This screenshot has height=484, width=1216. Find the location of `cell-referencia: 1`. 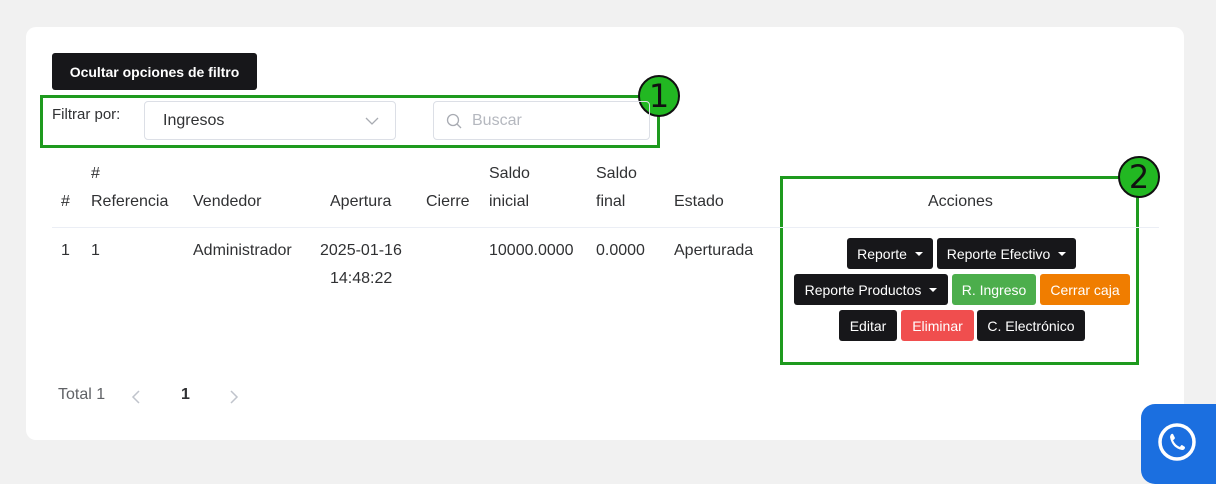

cell-referencia: 1 is located at coordinates (95, 250).